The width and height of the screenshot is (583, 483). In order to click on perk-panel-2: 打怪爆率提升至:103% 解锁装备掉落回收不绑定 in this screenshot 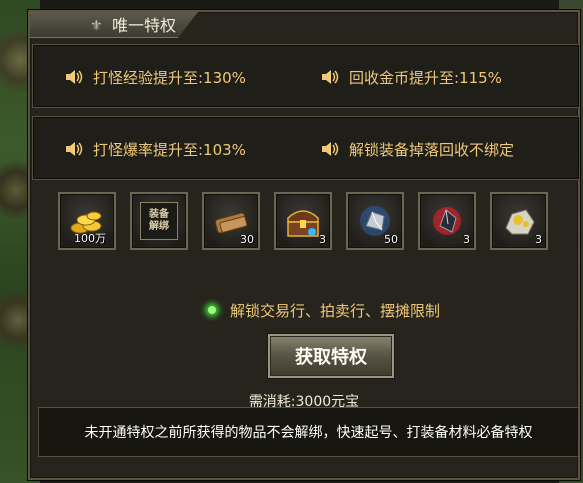, I will do `click(306, 148)`.